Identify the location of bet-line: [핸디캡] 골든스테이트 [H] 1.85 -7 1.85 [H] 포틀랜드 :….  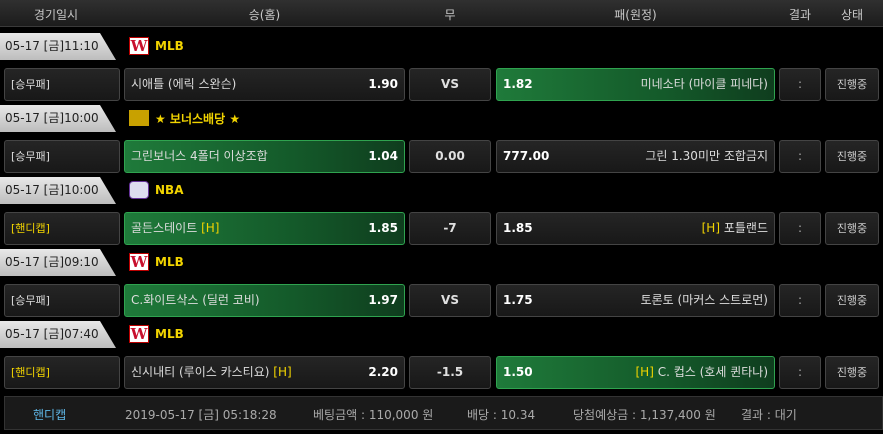
(441, 229).